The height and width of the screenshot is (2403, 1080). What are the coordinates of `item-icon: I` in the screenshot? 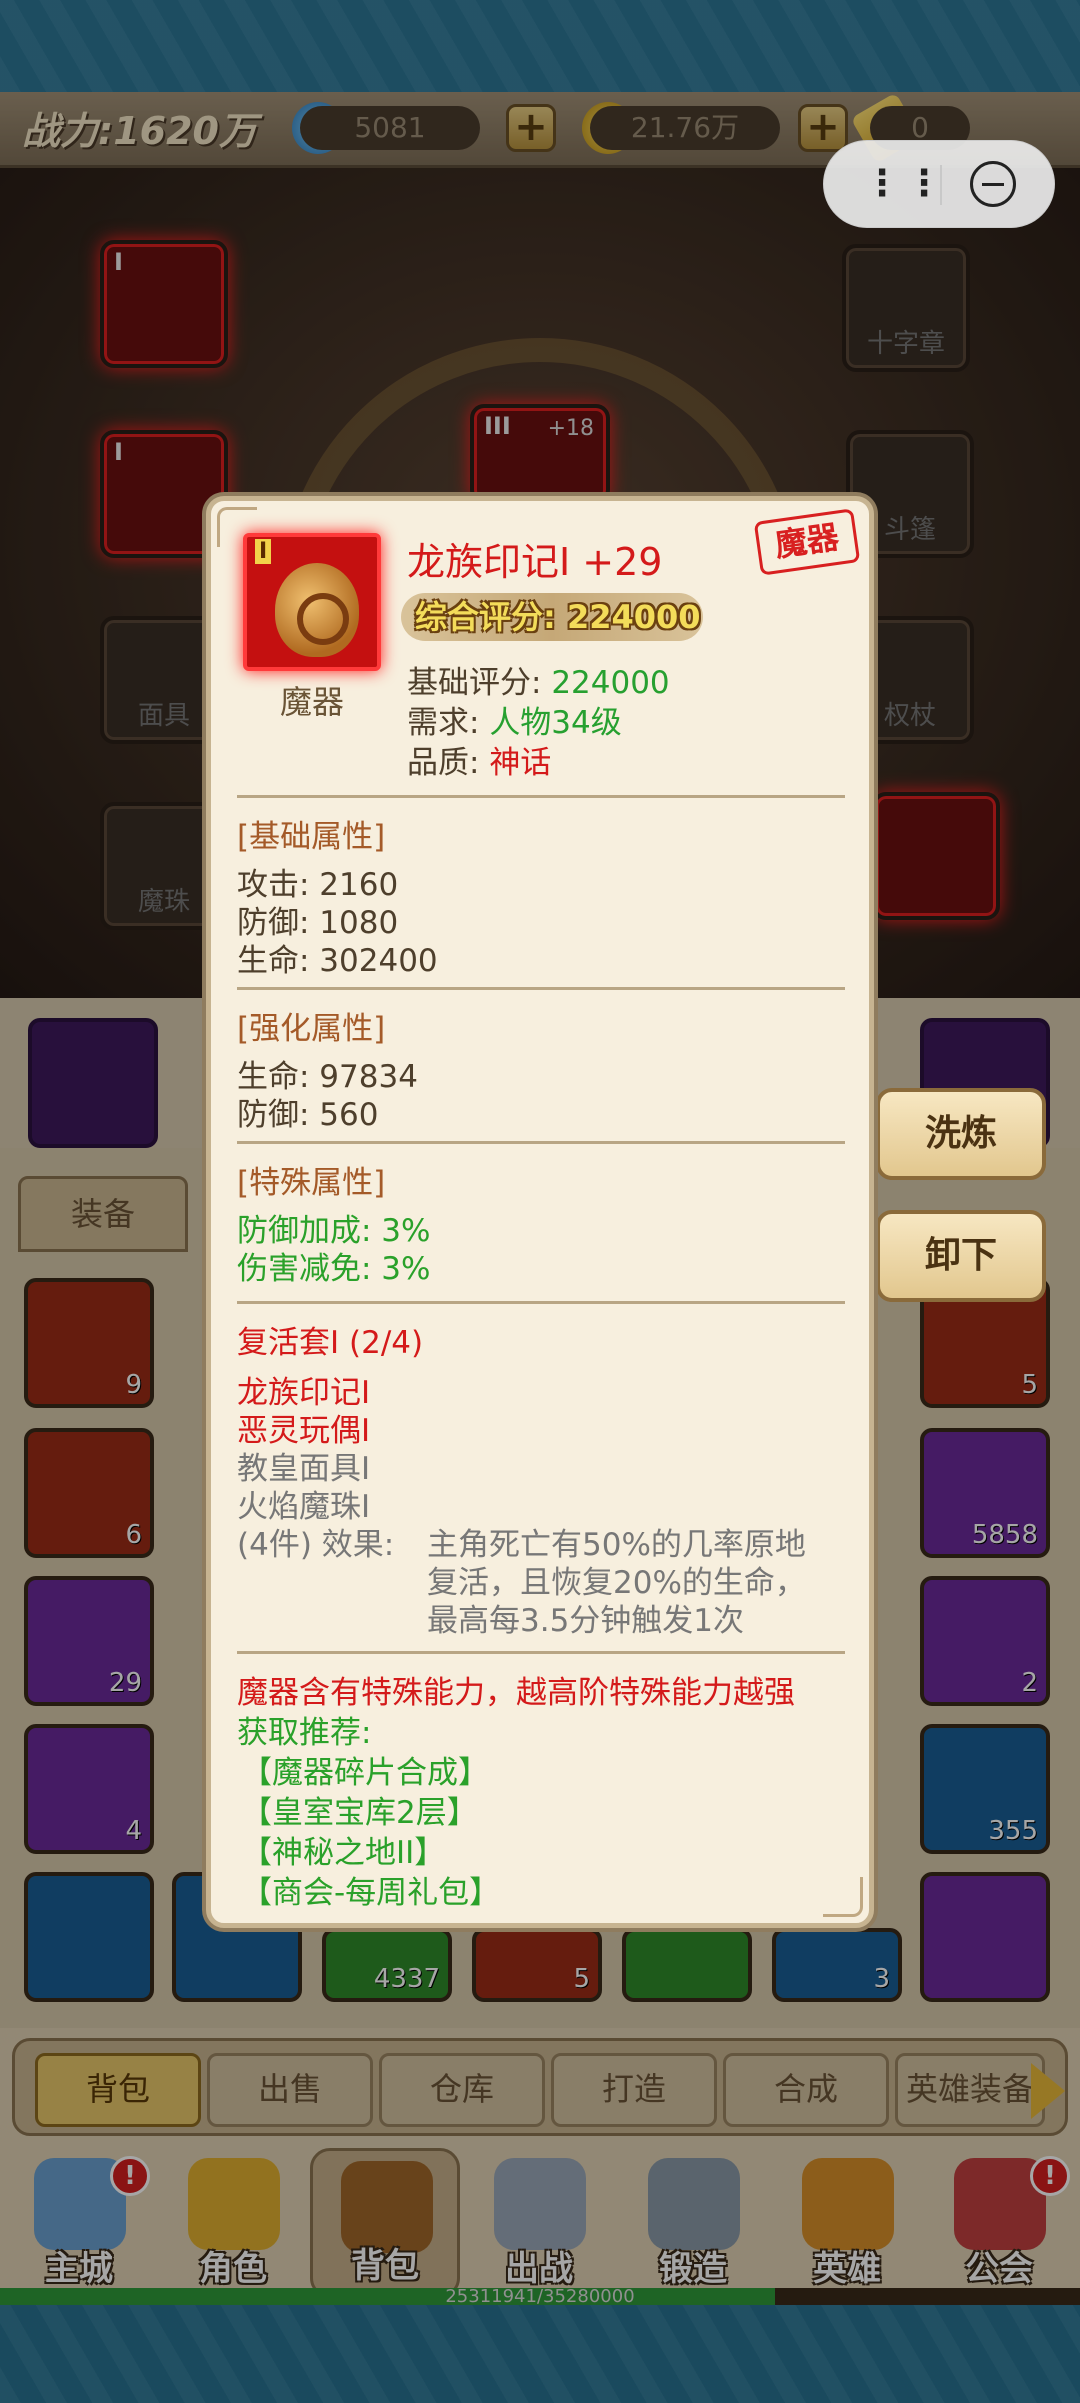 It's located at (312, 602).